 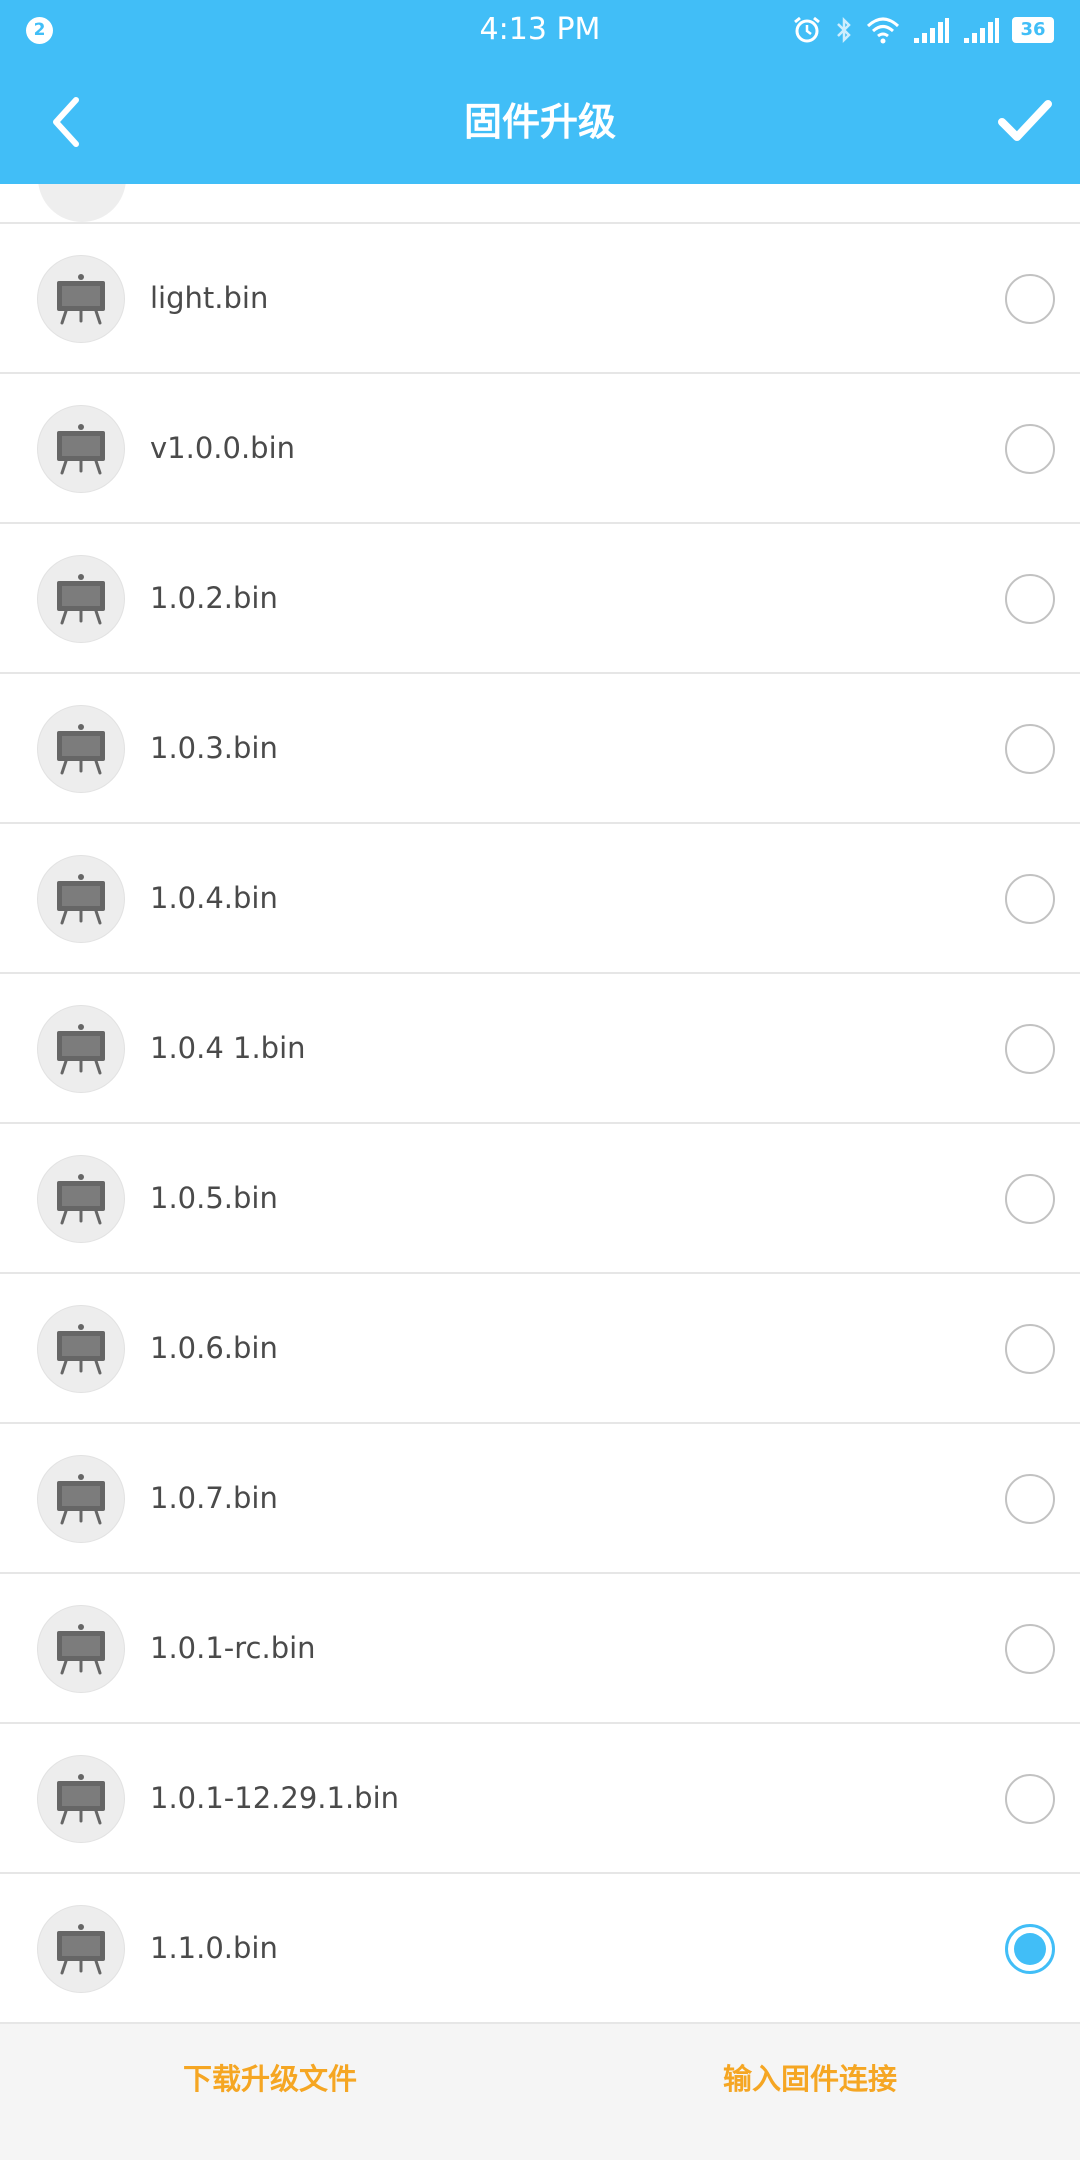 I want to click on page-title: 固件升级, so click(x=539, y=122).